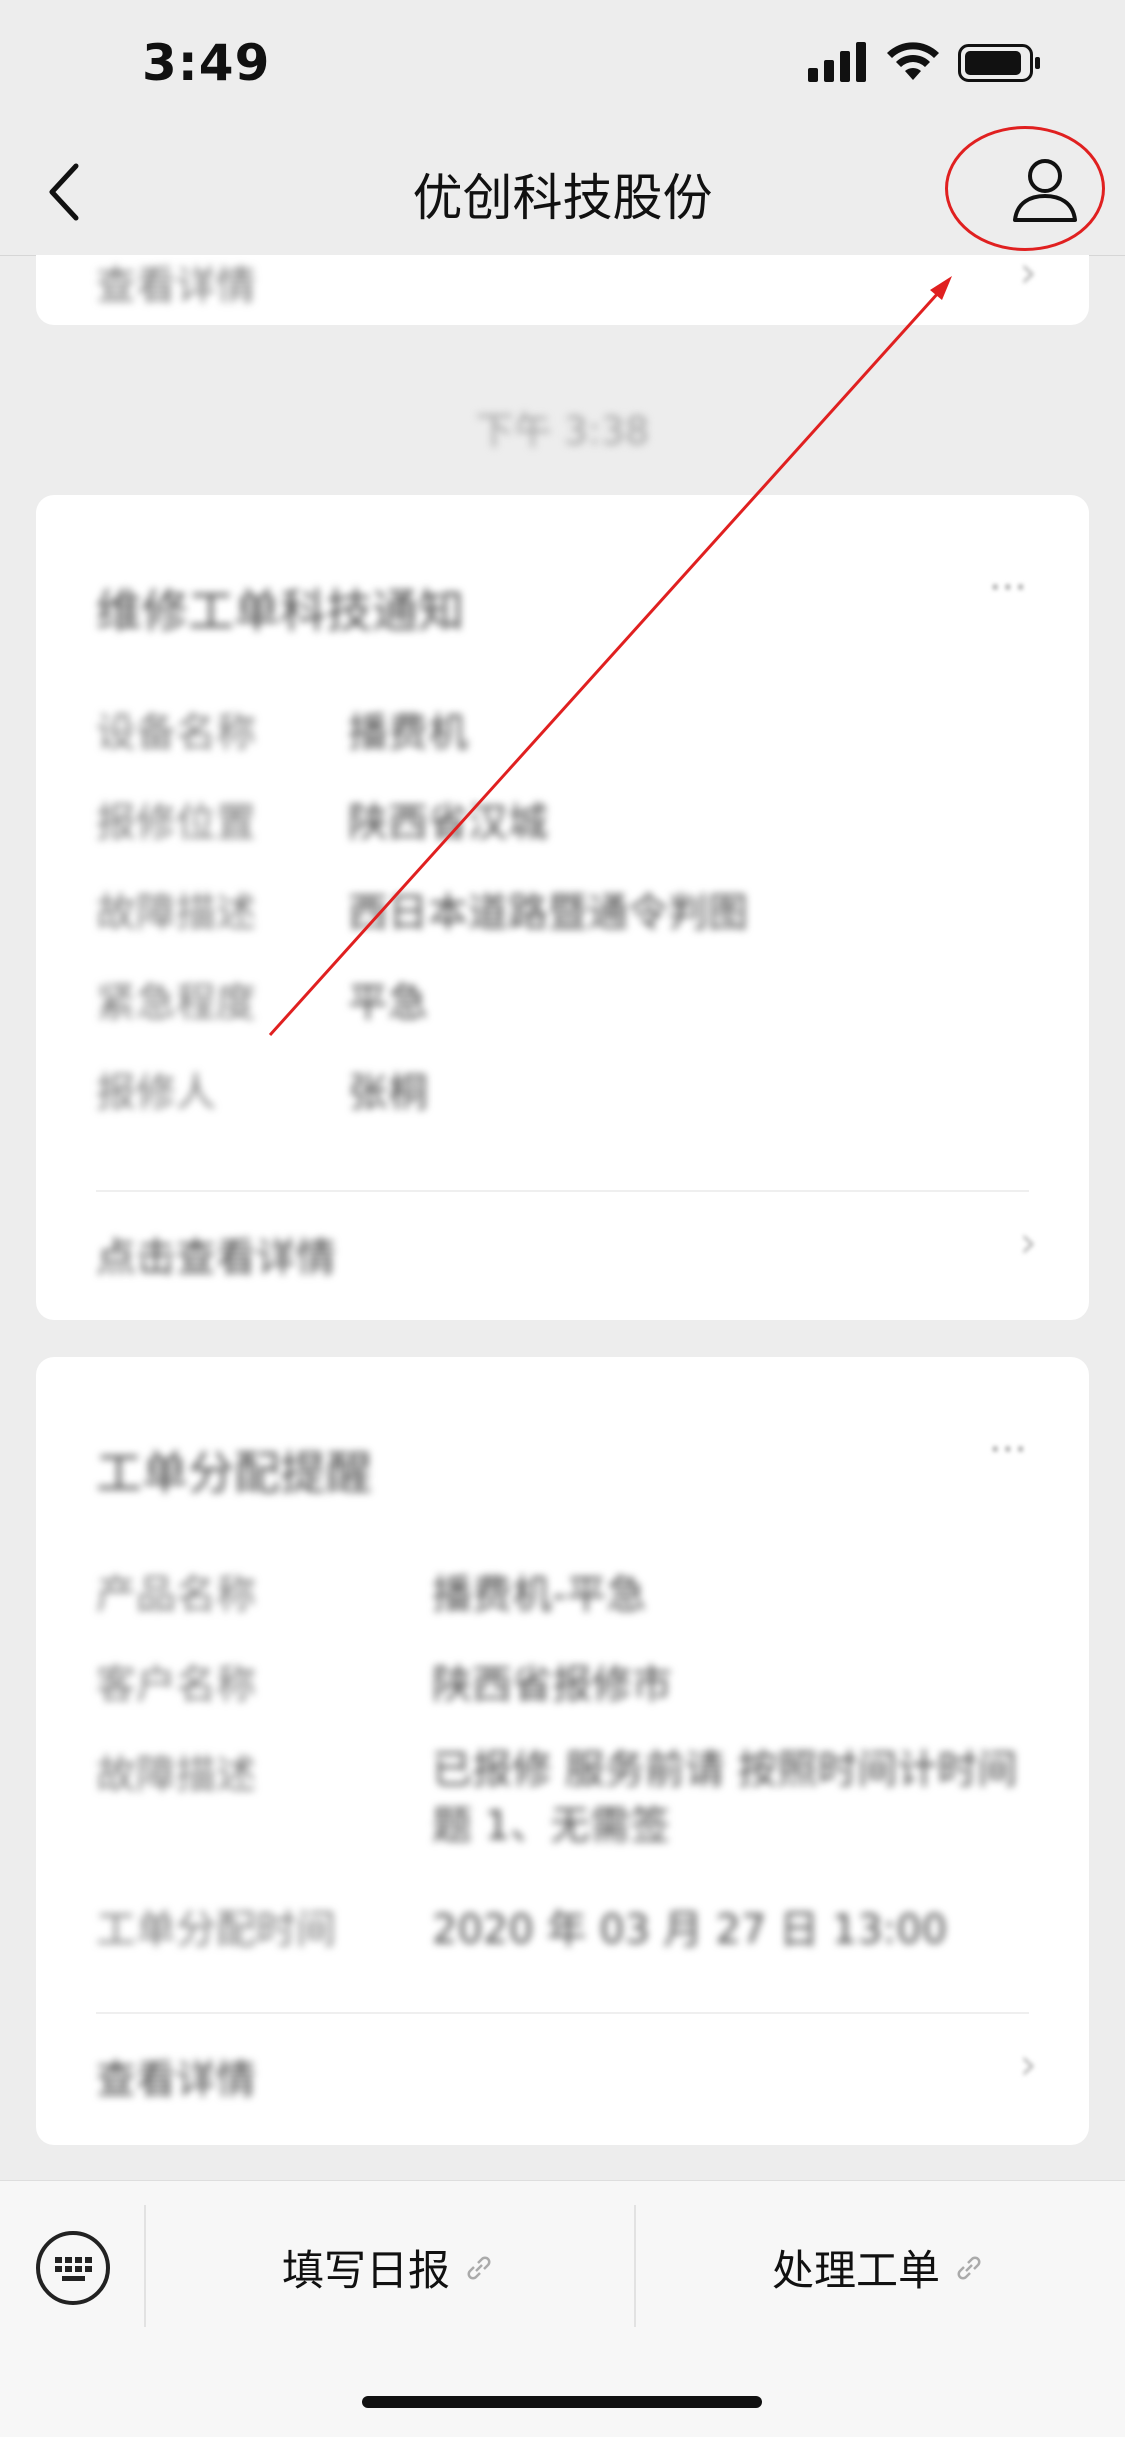  I want to click on status-time: 3:49, so click(206, 63).